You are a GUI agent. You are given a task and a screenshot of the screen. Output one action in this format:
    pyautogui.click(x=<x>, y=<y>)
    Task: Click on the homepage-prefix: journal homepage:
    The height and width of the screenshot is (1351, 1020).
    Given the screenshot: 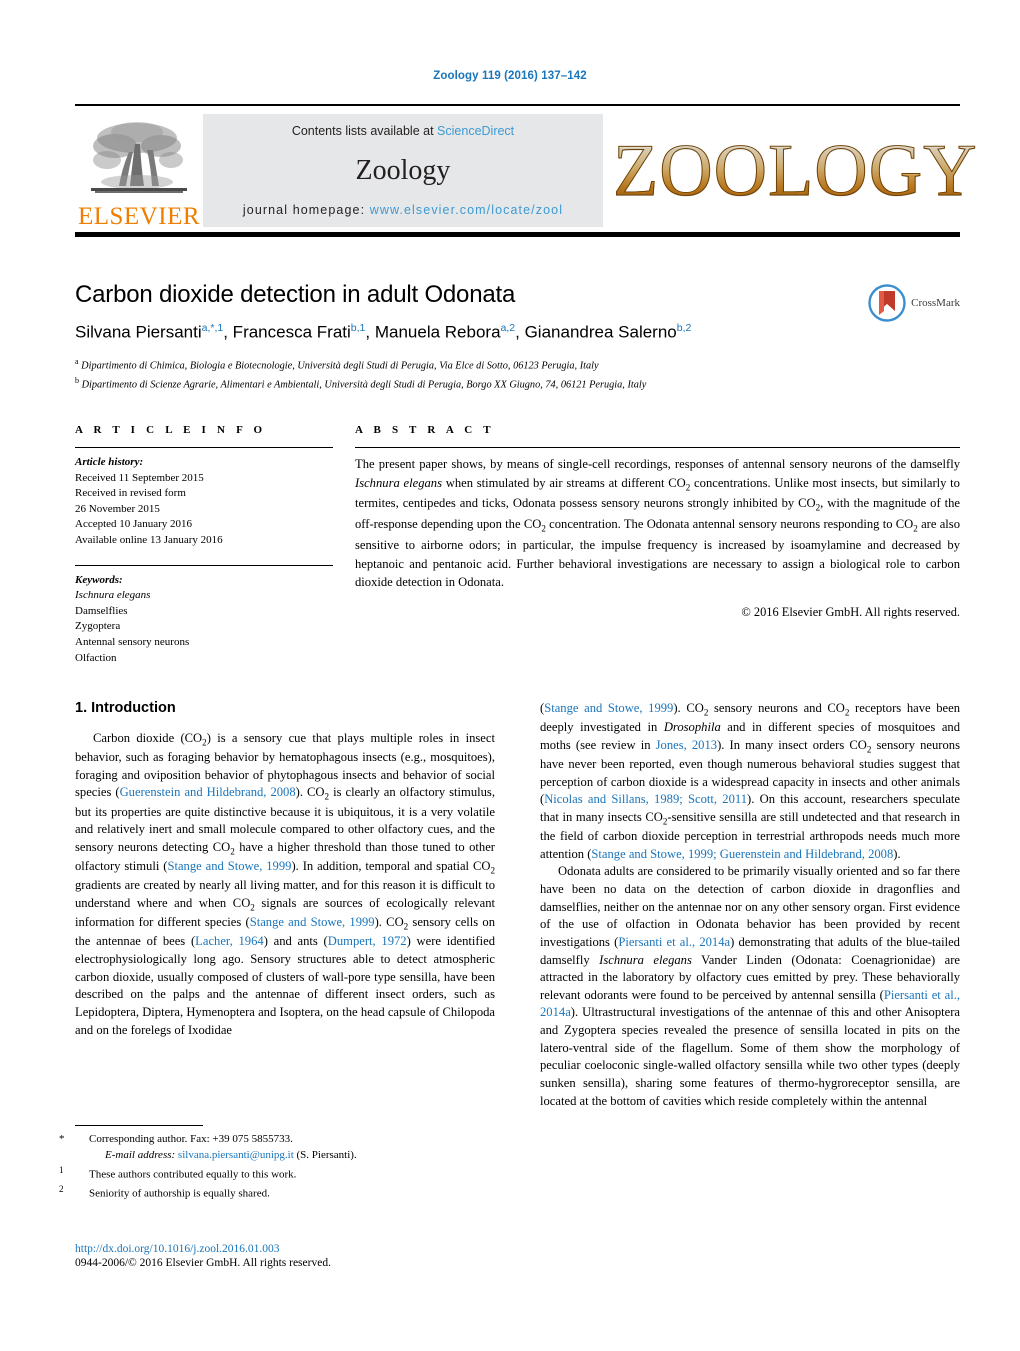 What is the action you would take?
    pyautogui.click(x=304, y=210)
    